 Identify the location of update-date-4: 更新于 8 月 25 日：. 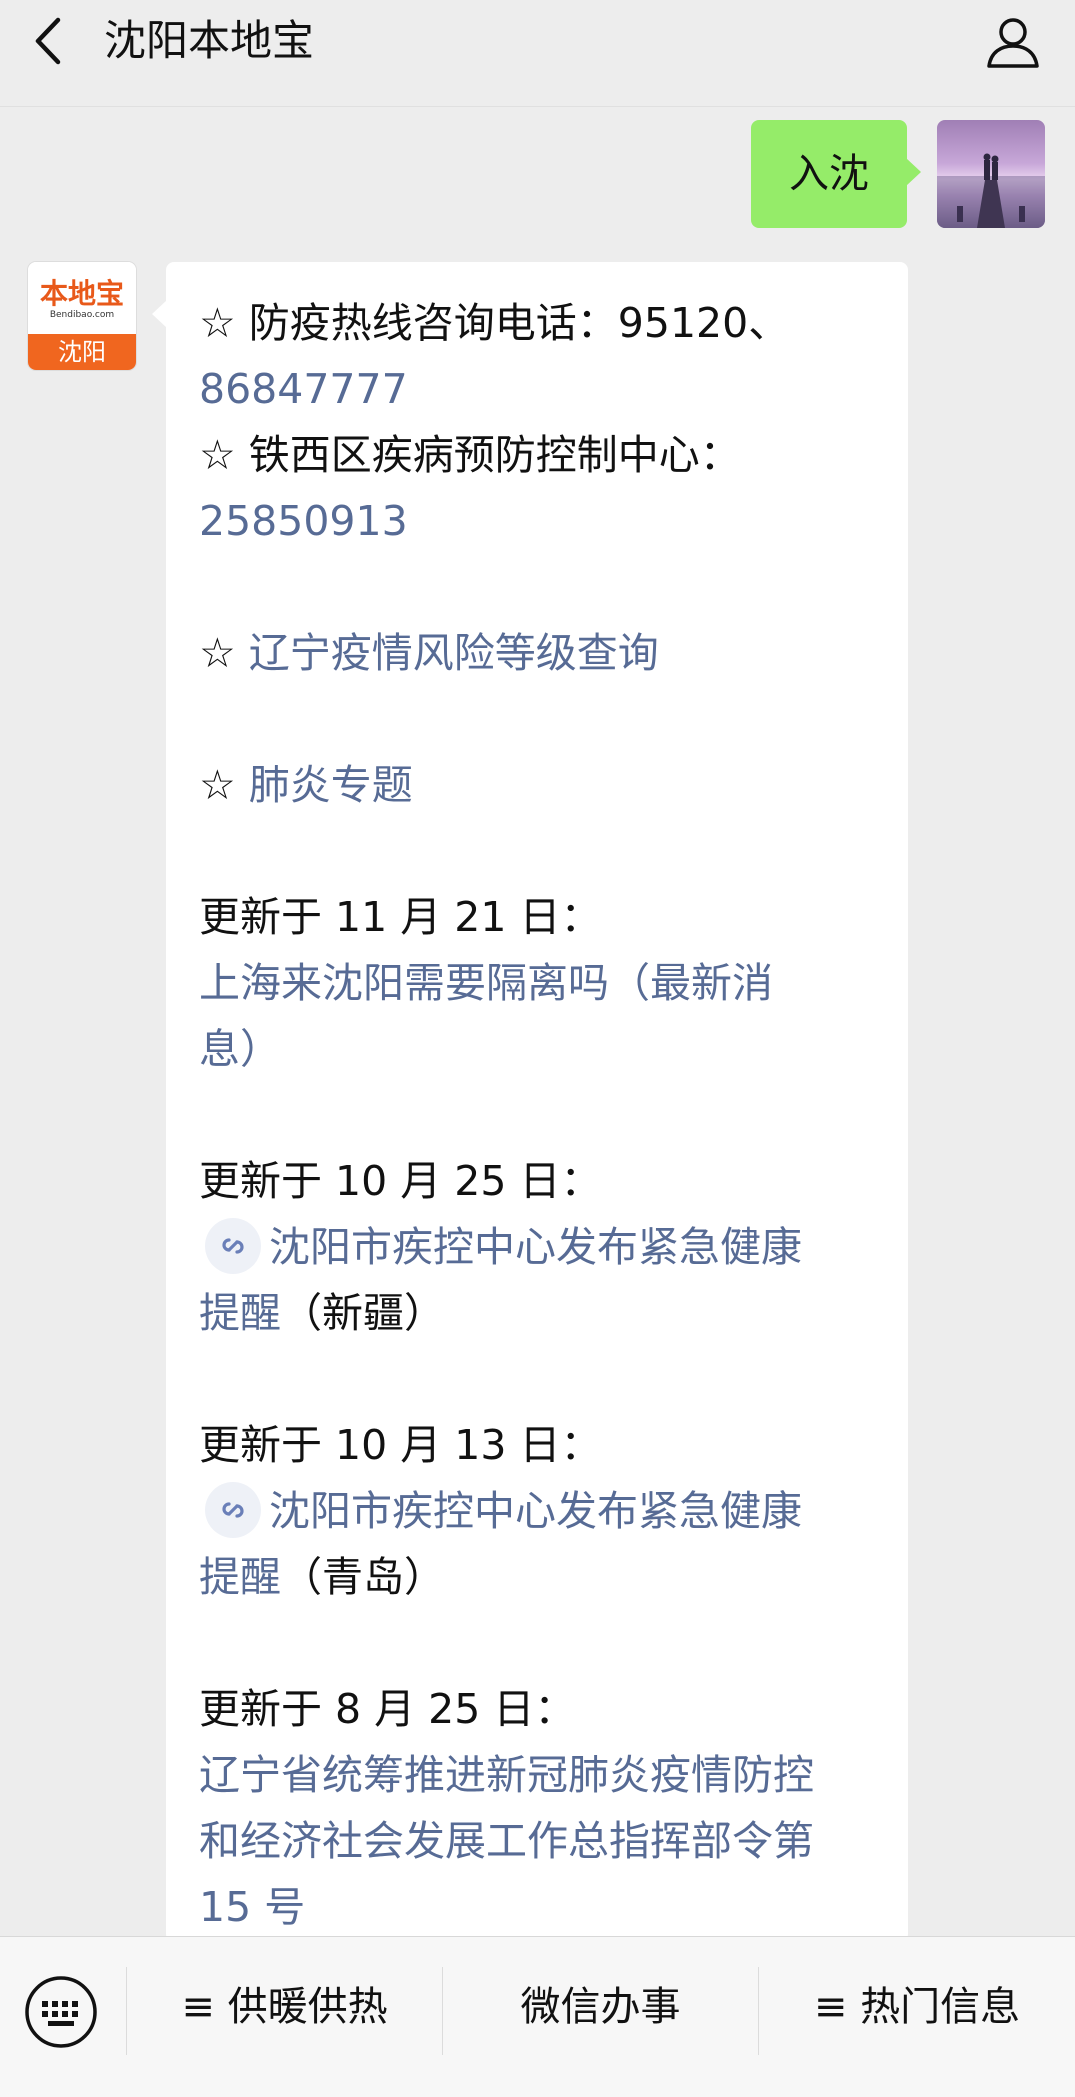
(387, 1709).